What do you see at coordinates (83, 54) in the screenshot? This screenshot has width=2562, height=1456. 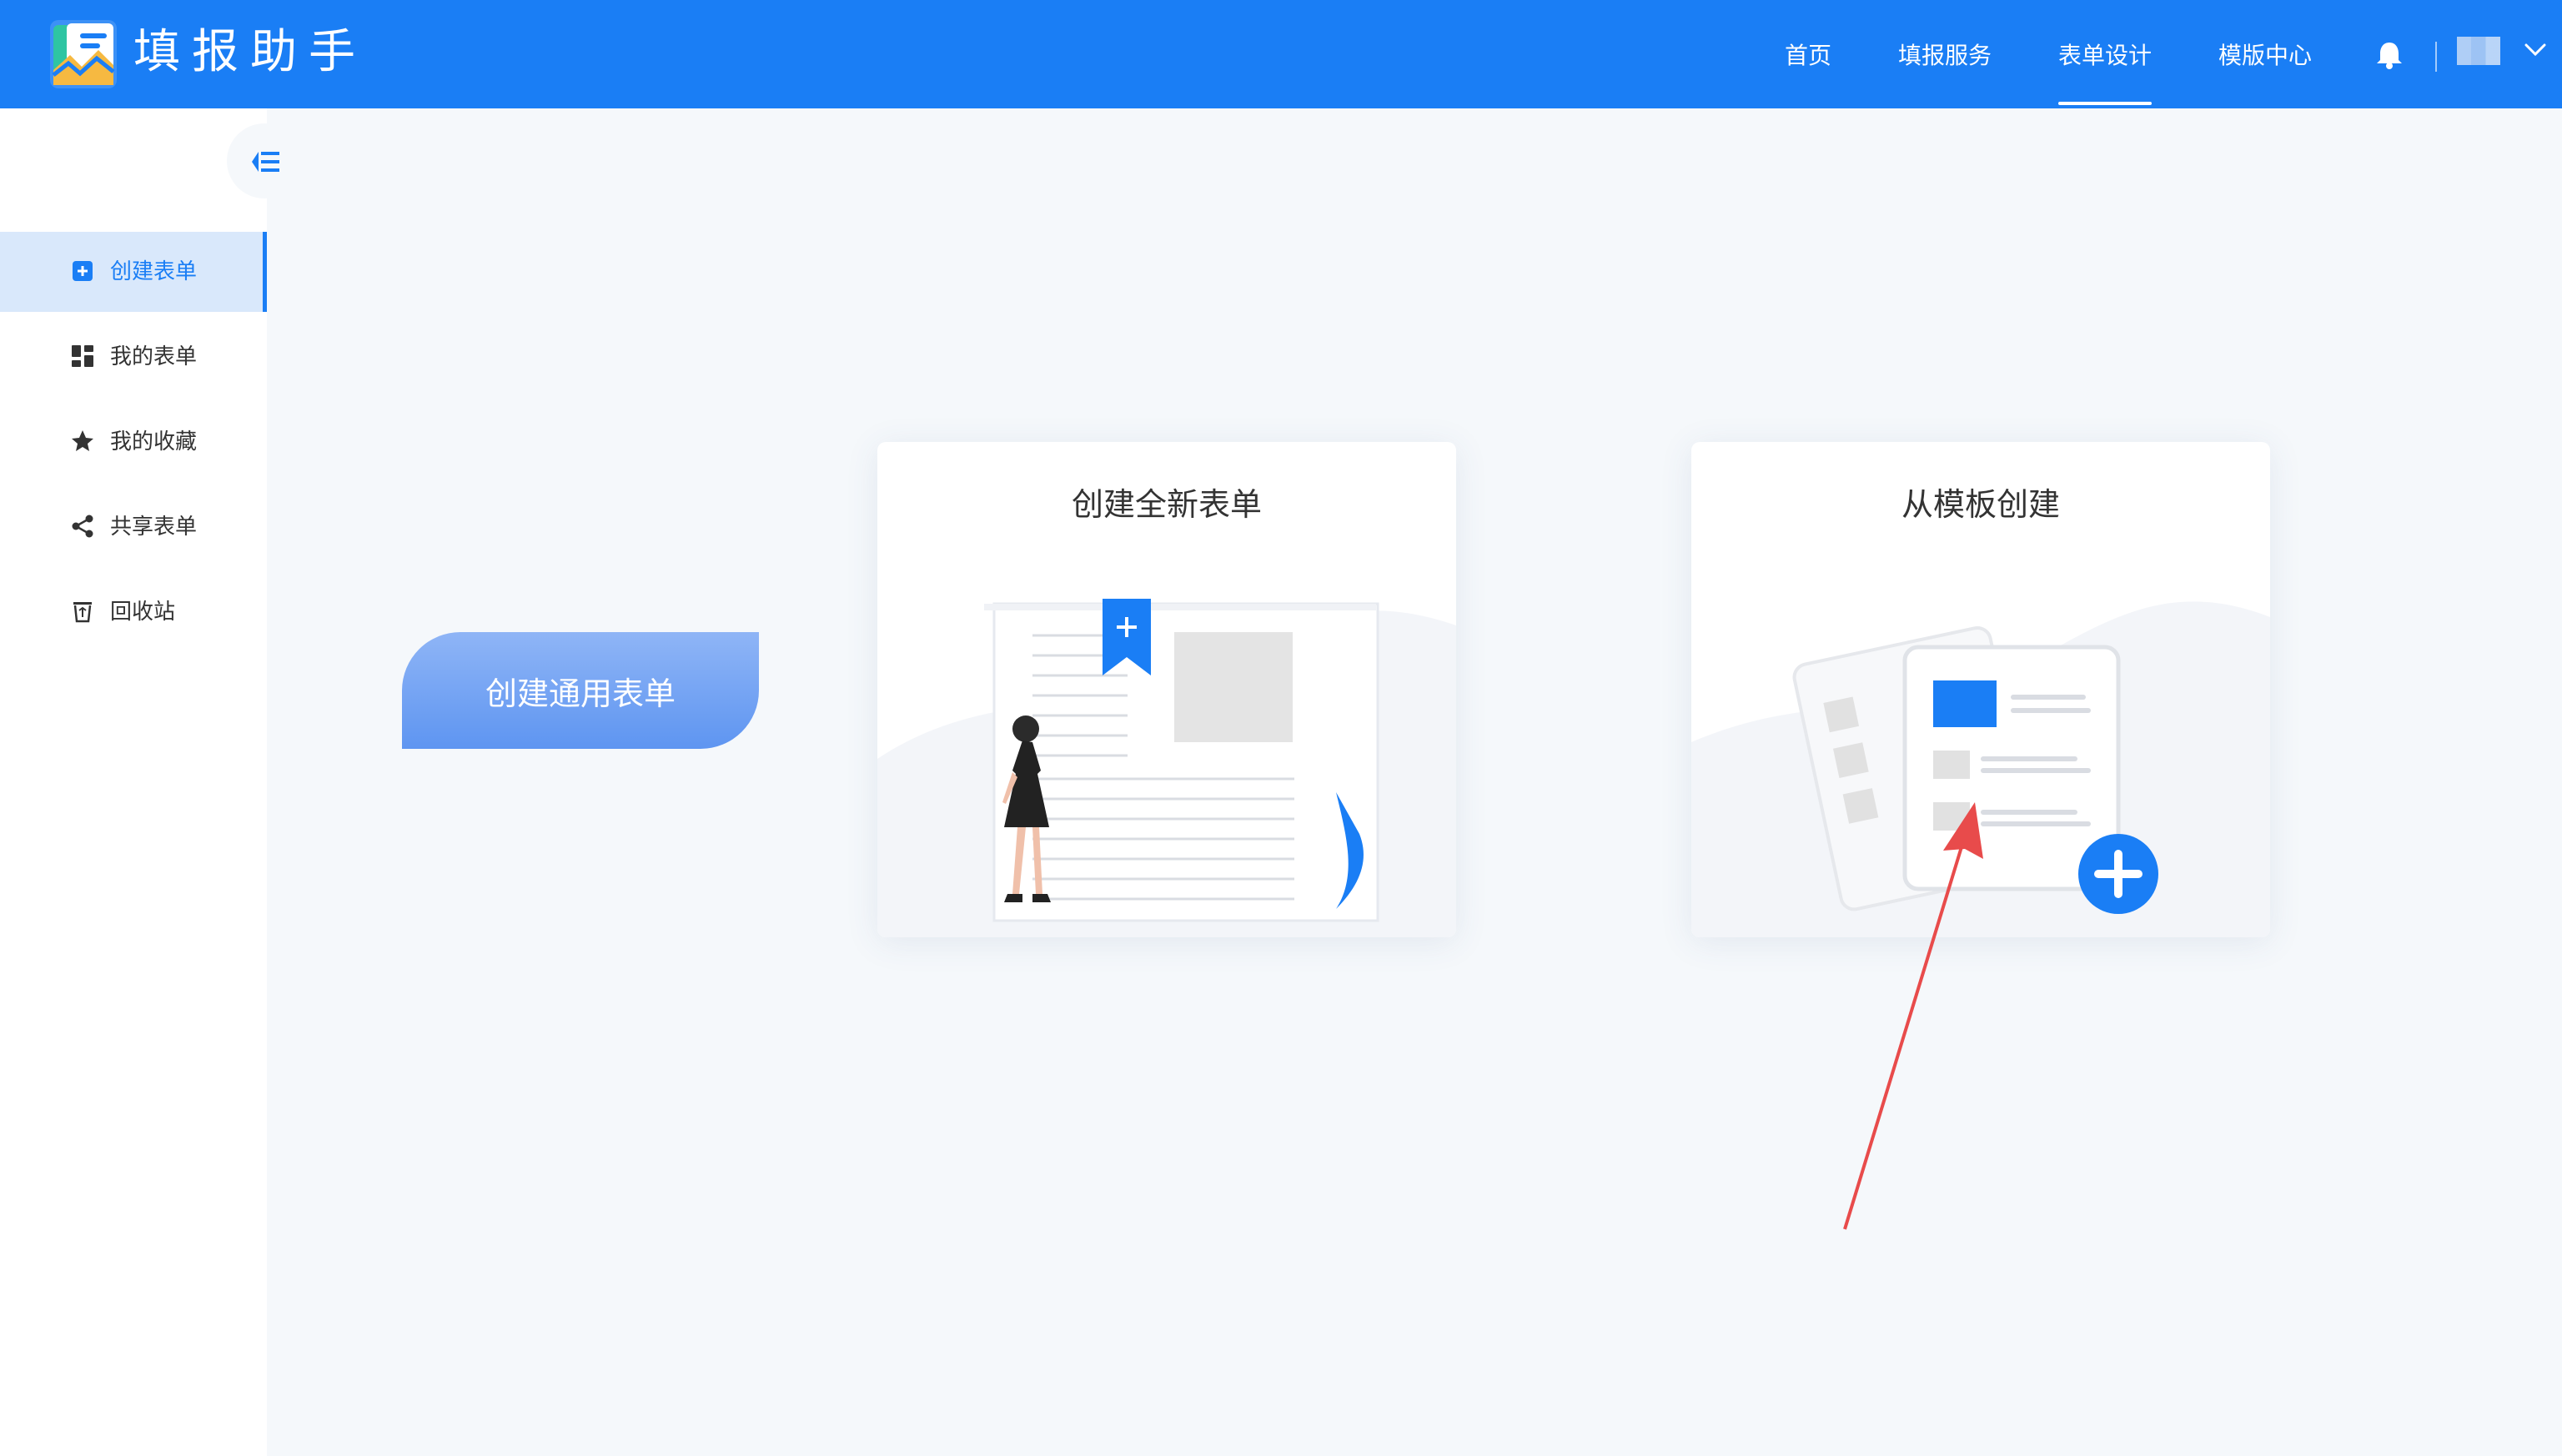 I see `app-logo-icon` at bounding box center [83, 54].